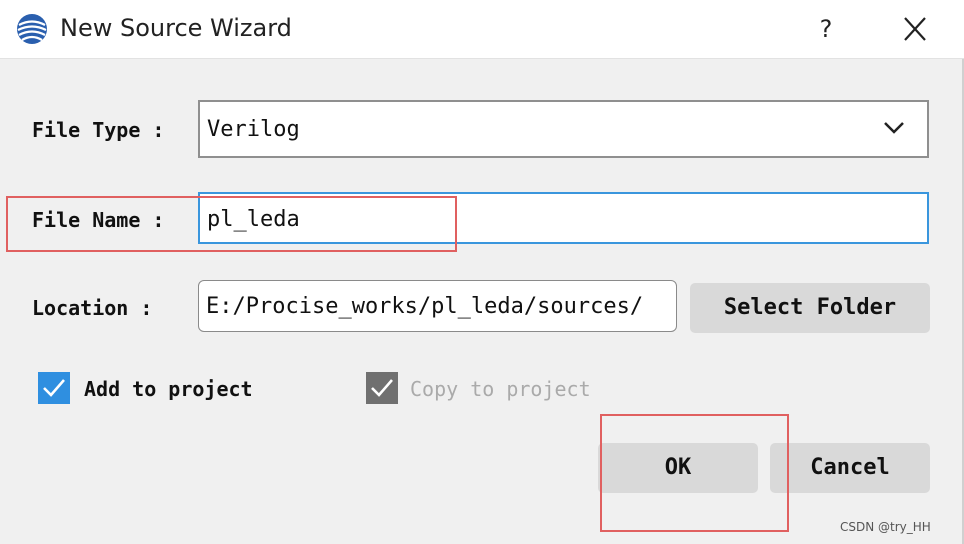 This screenshot has height=544, width=964. Describe the element at coordinates (850, 468) in the screenshot. I see `cancel-button: Cancel` at that location.